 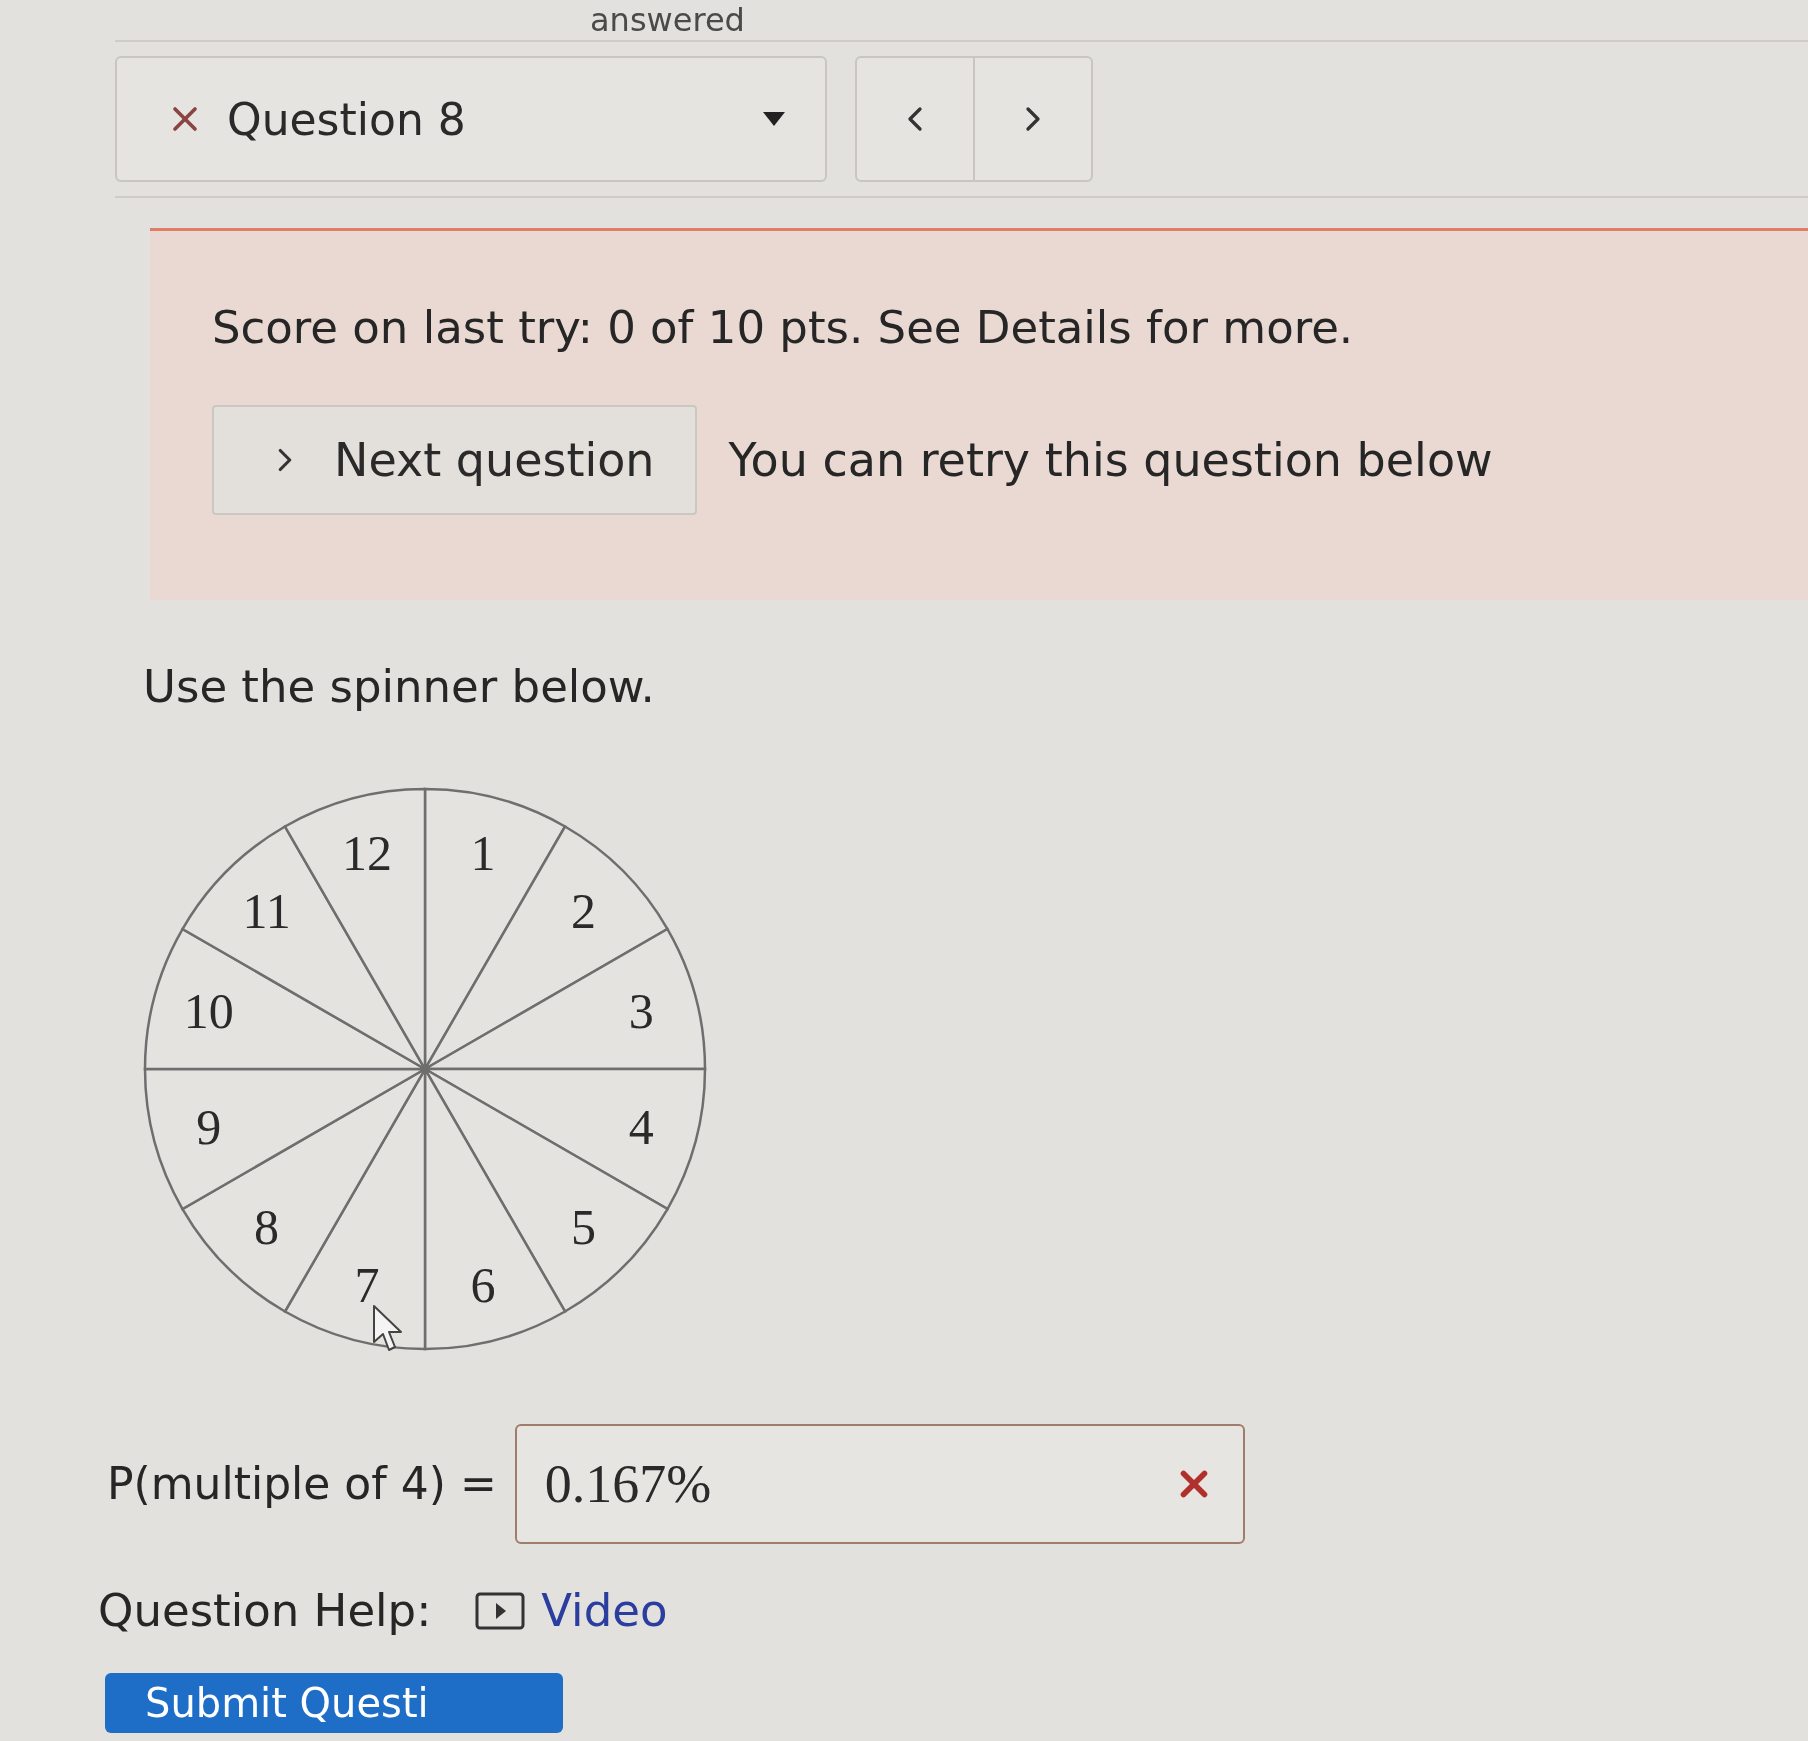 I want to click on sector-number: 12, so click(x=367, y=852).